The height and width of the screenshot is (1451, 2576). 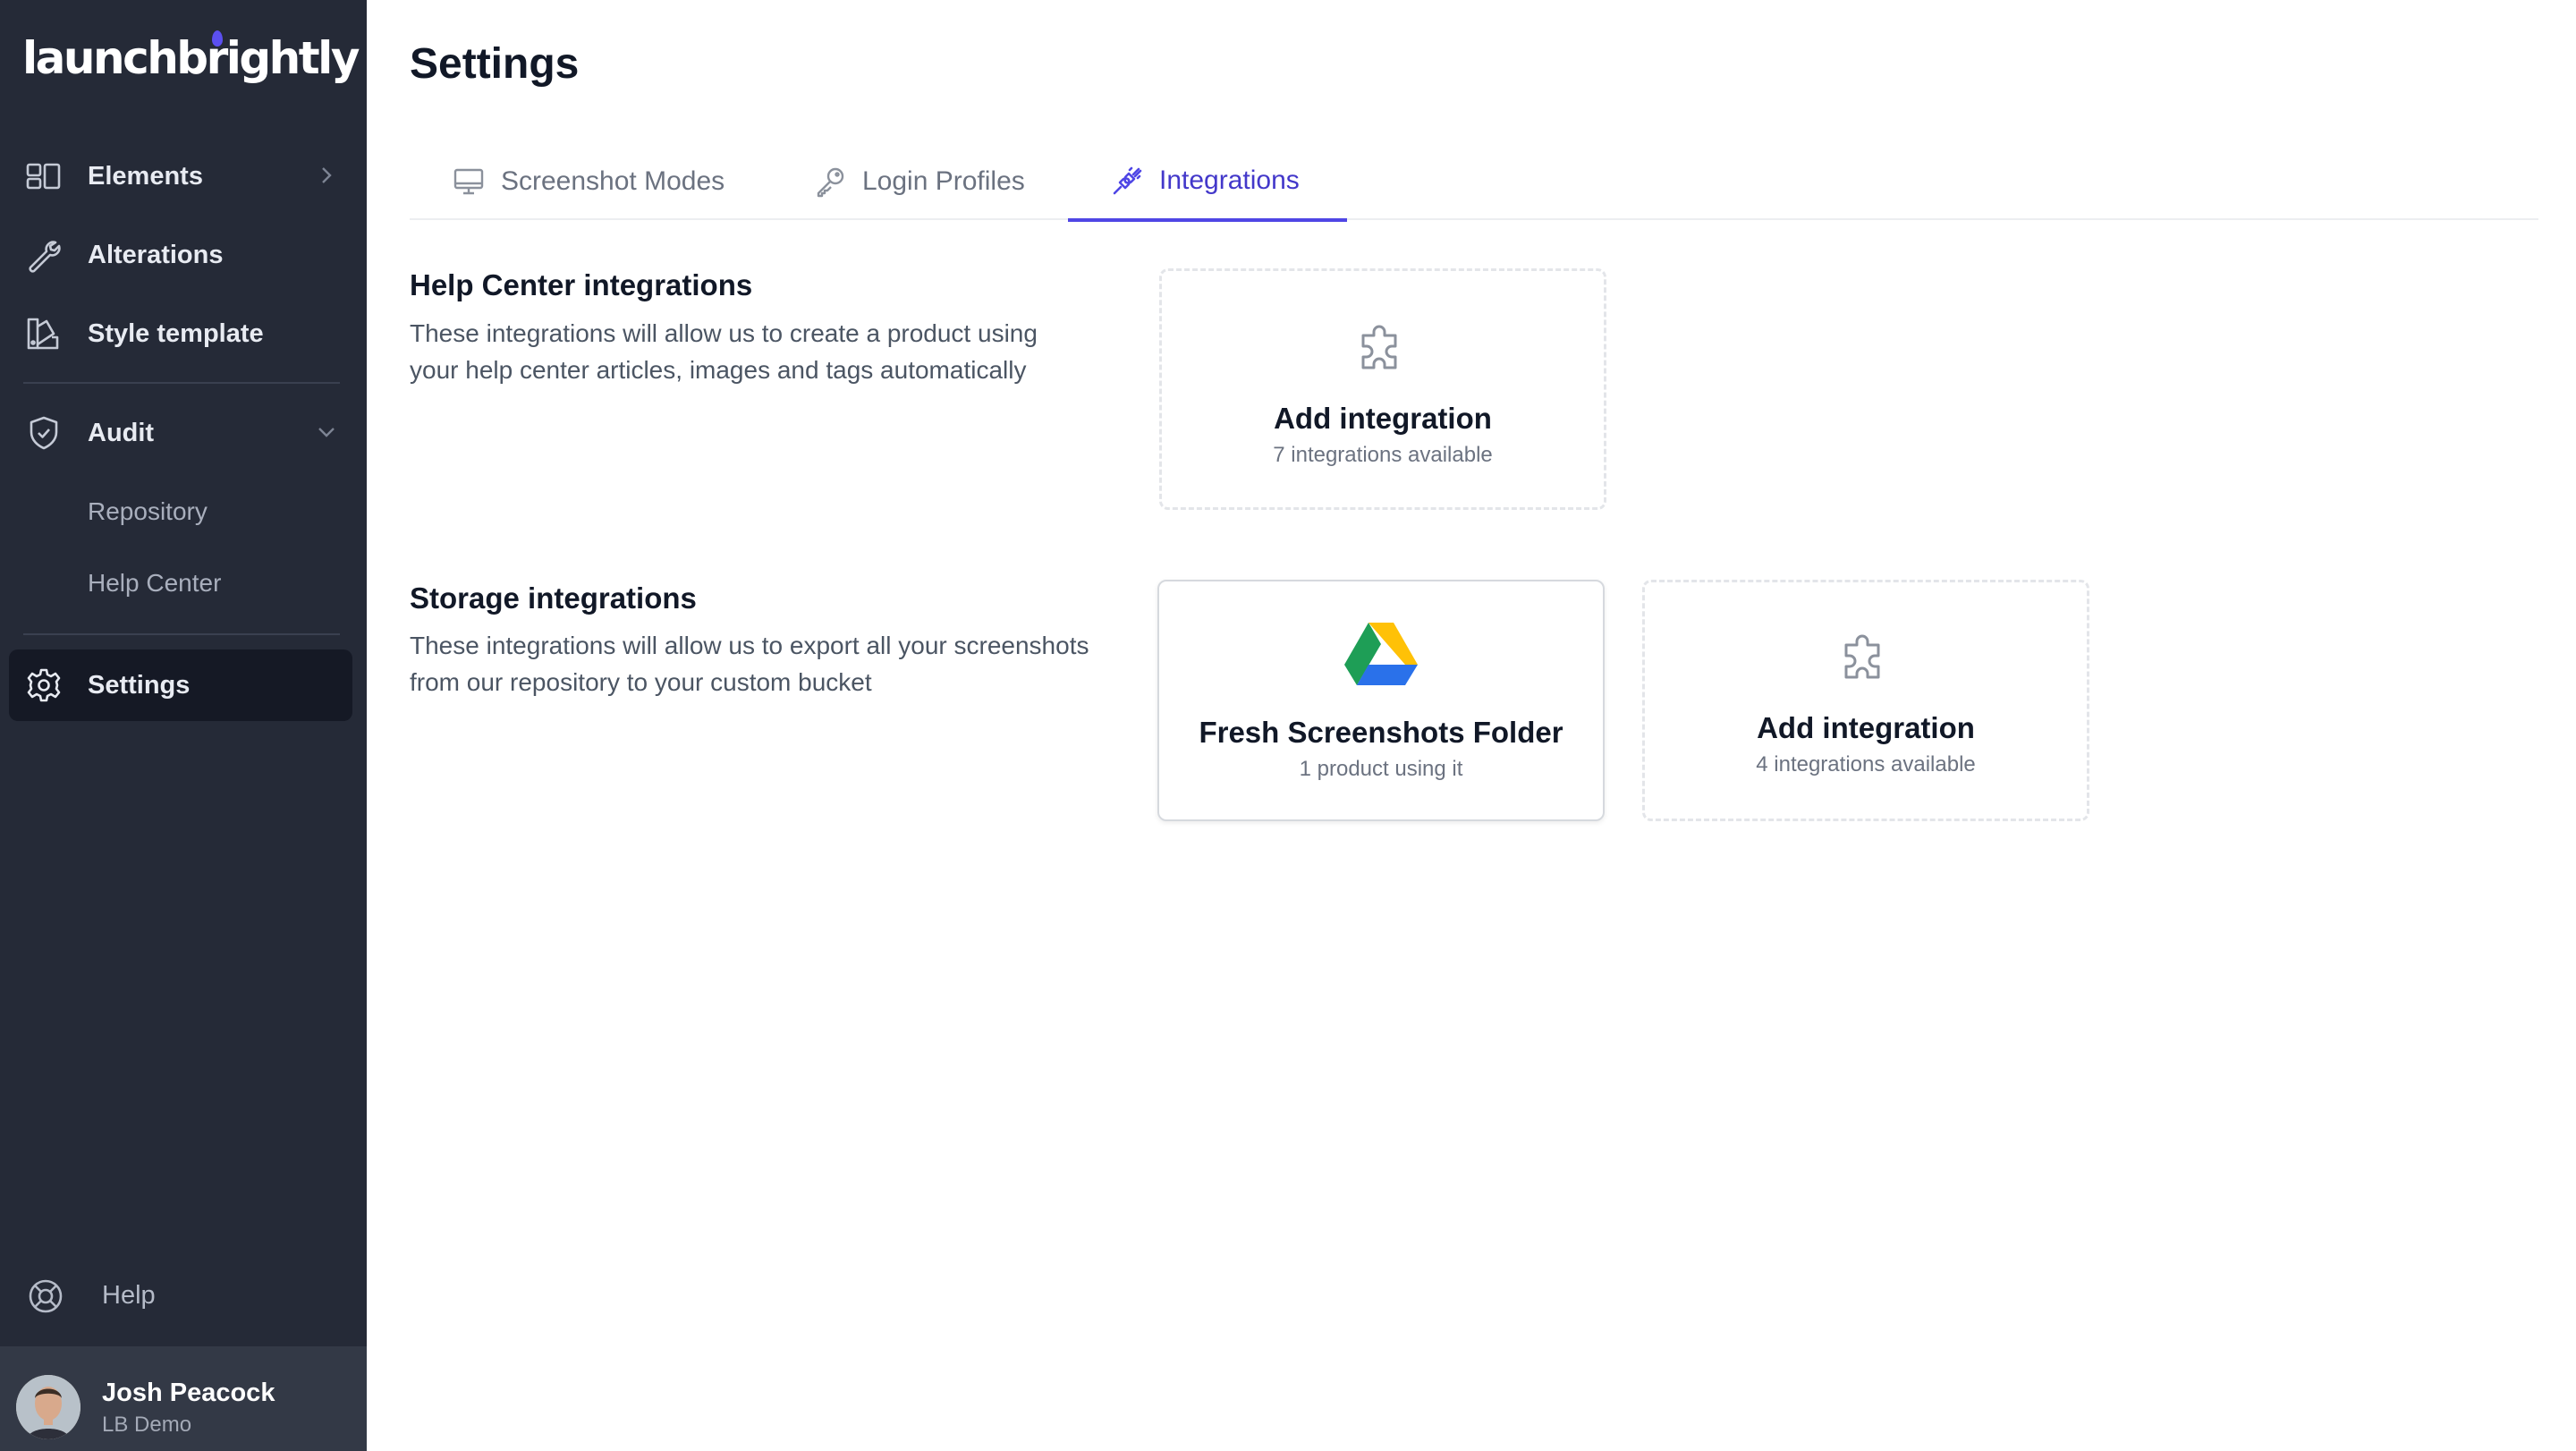 I want to click on logo-text: launchbrightly, so click(x=191, y=58).